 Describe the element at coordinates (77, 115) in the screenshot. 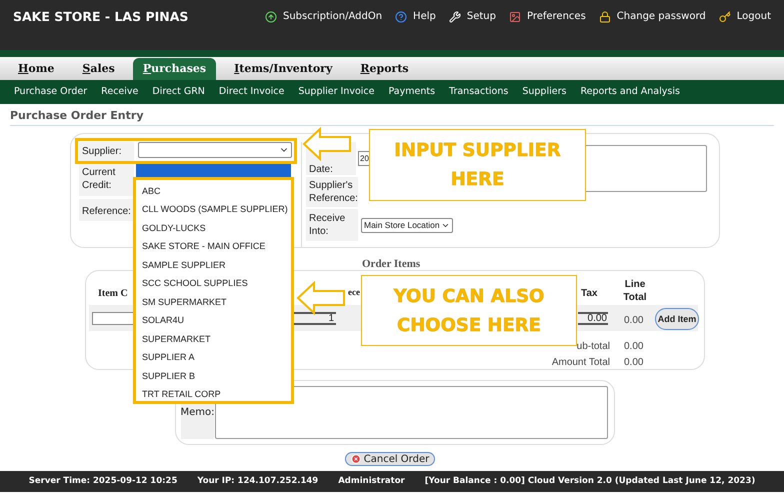

I see `page-title: Purchase Order Entry` at that location.